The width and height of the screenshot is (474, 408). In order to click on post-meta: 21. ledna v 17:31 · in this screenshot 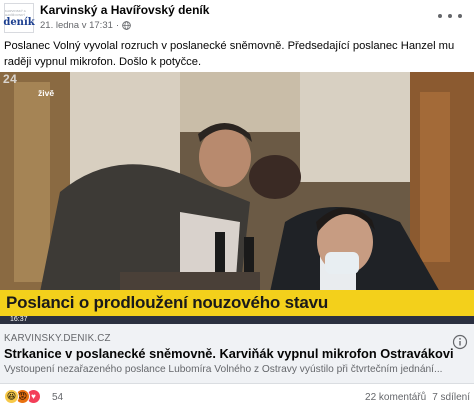, I will do `click(85, 25)`.